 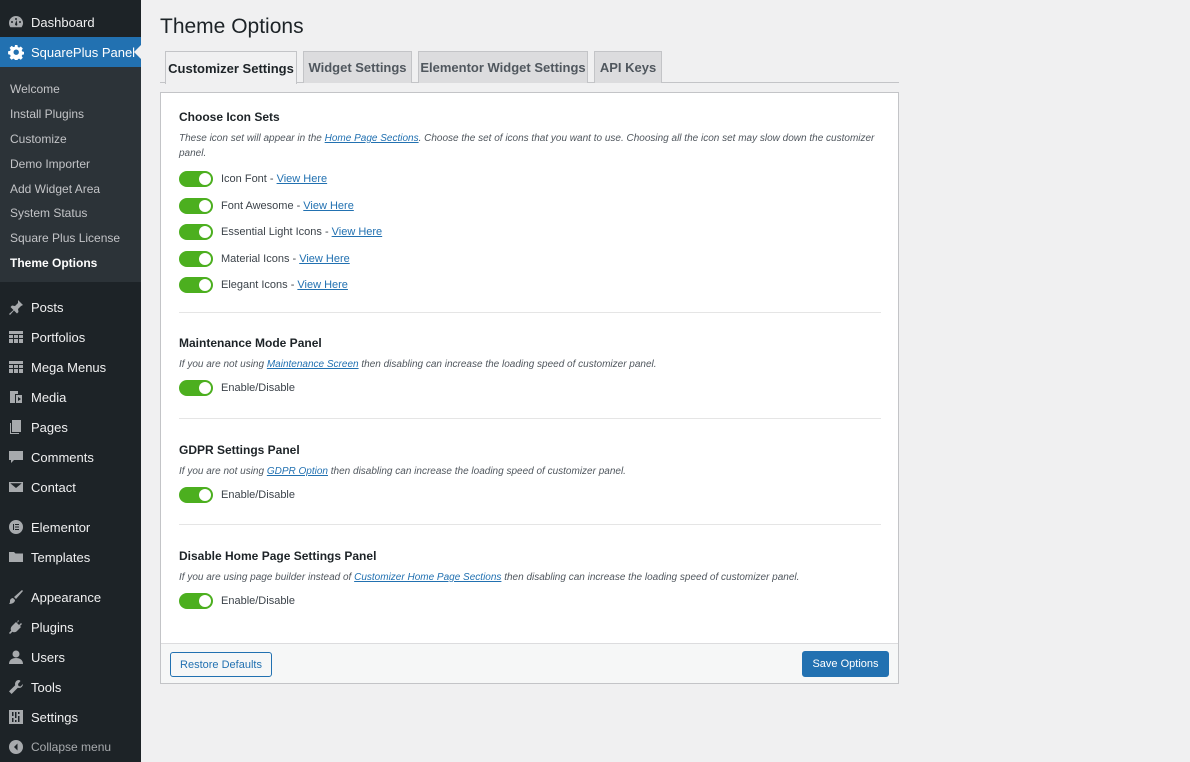 What do you see at coordinates (196, 601) in the screenshot?
I see `homepage-toggle` at bounding box center [196, 601].